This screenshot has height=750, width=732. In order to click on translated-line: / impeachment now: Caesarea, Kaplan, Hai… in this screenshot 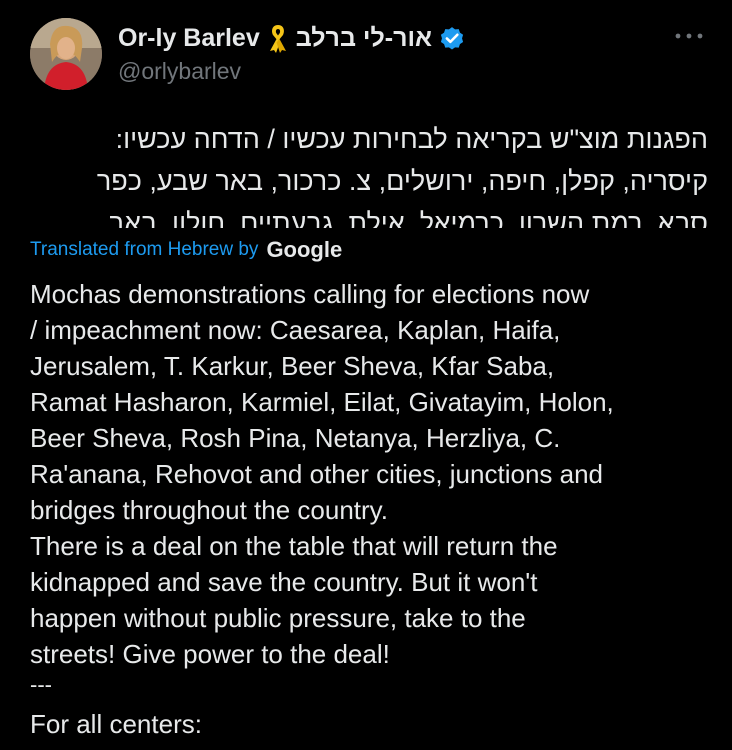, I will do `click(295, 330)`.